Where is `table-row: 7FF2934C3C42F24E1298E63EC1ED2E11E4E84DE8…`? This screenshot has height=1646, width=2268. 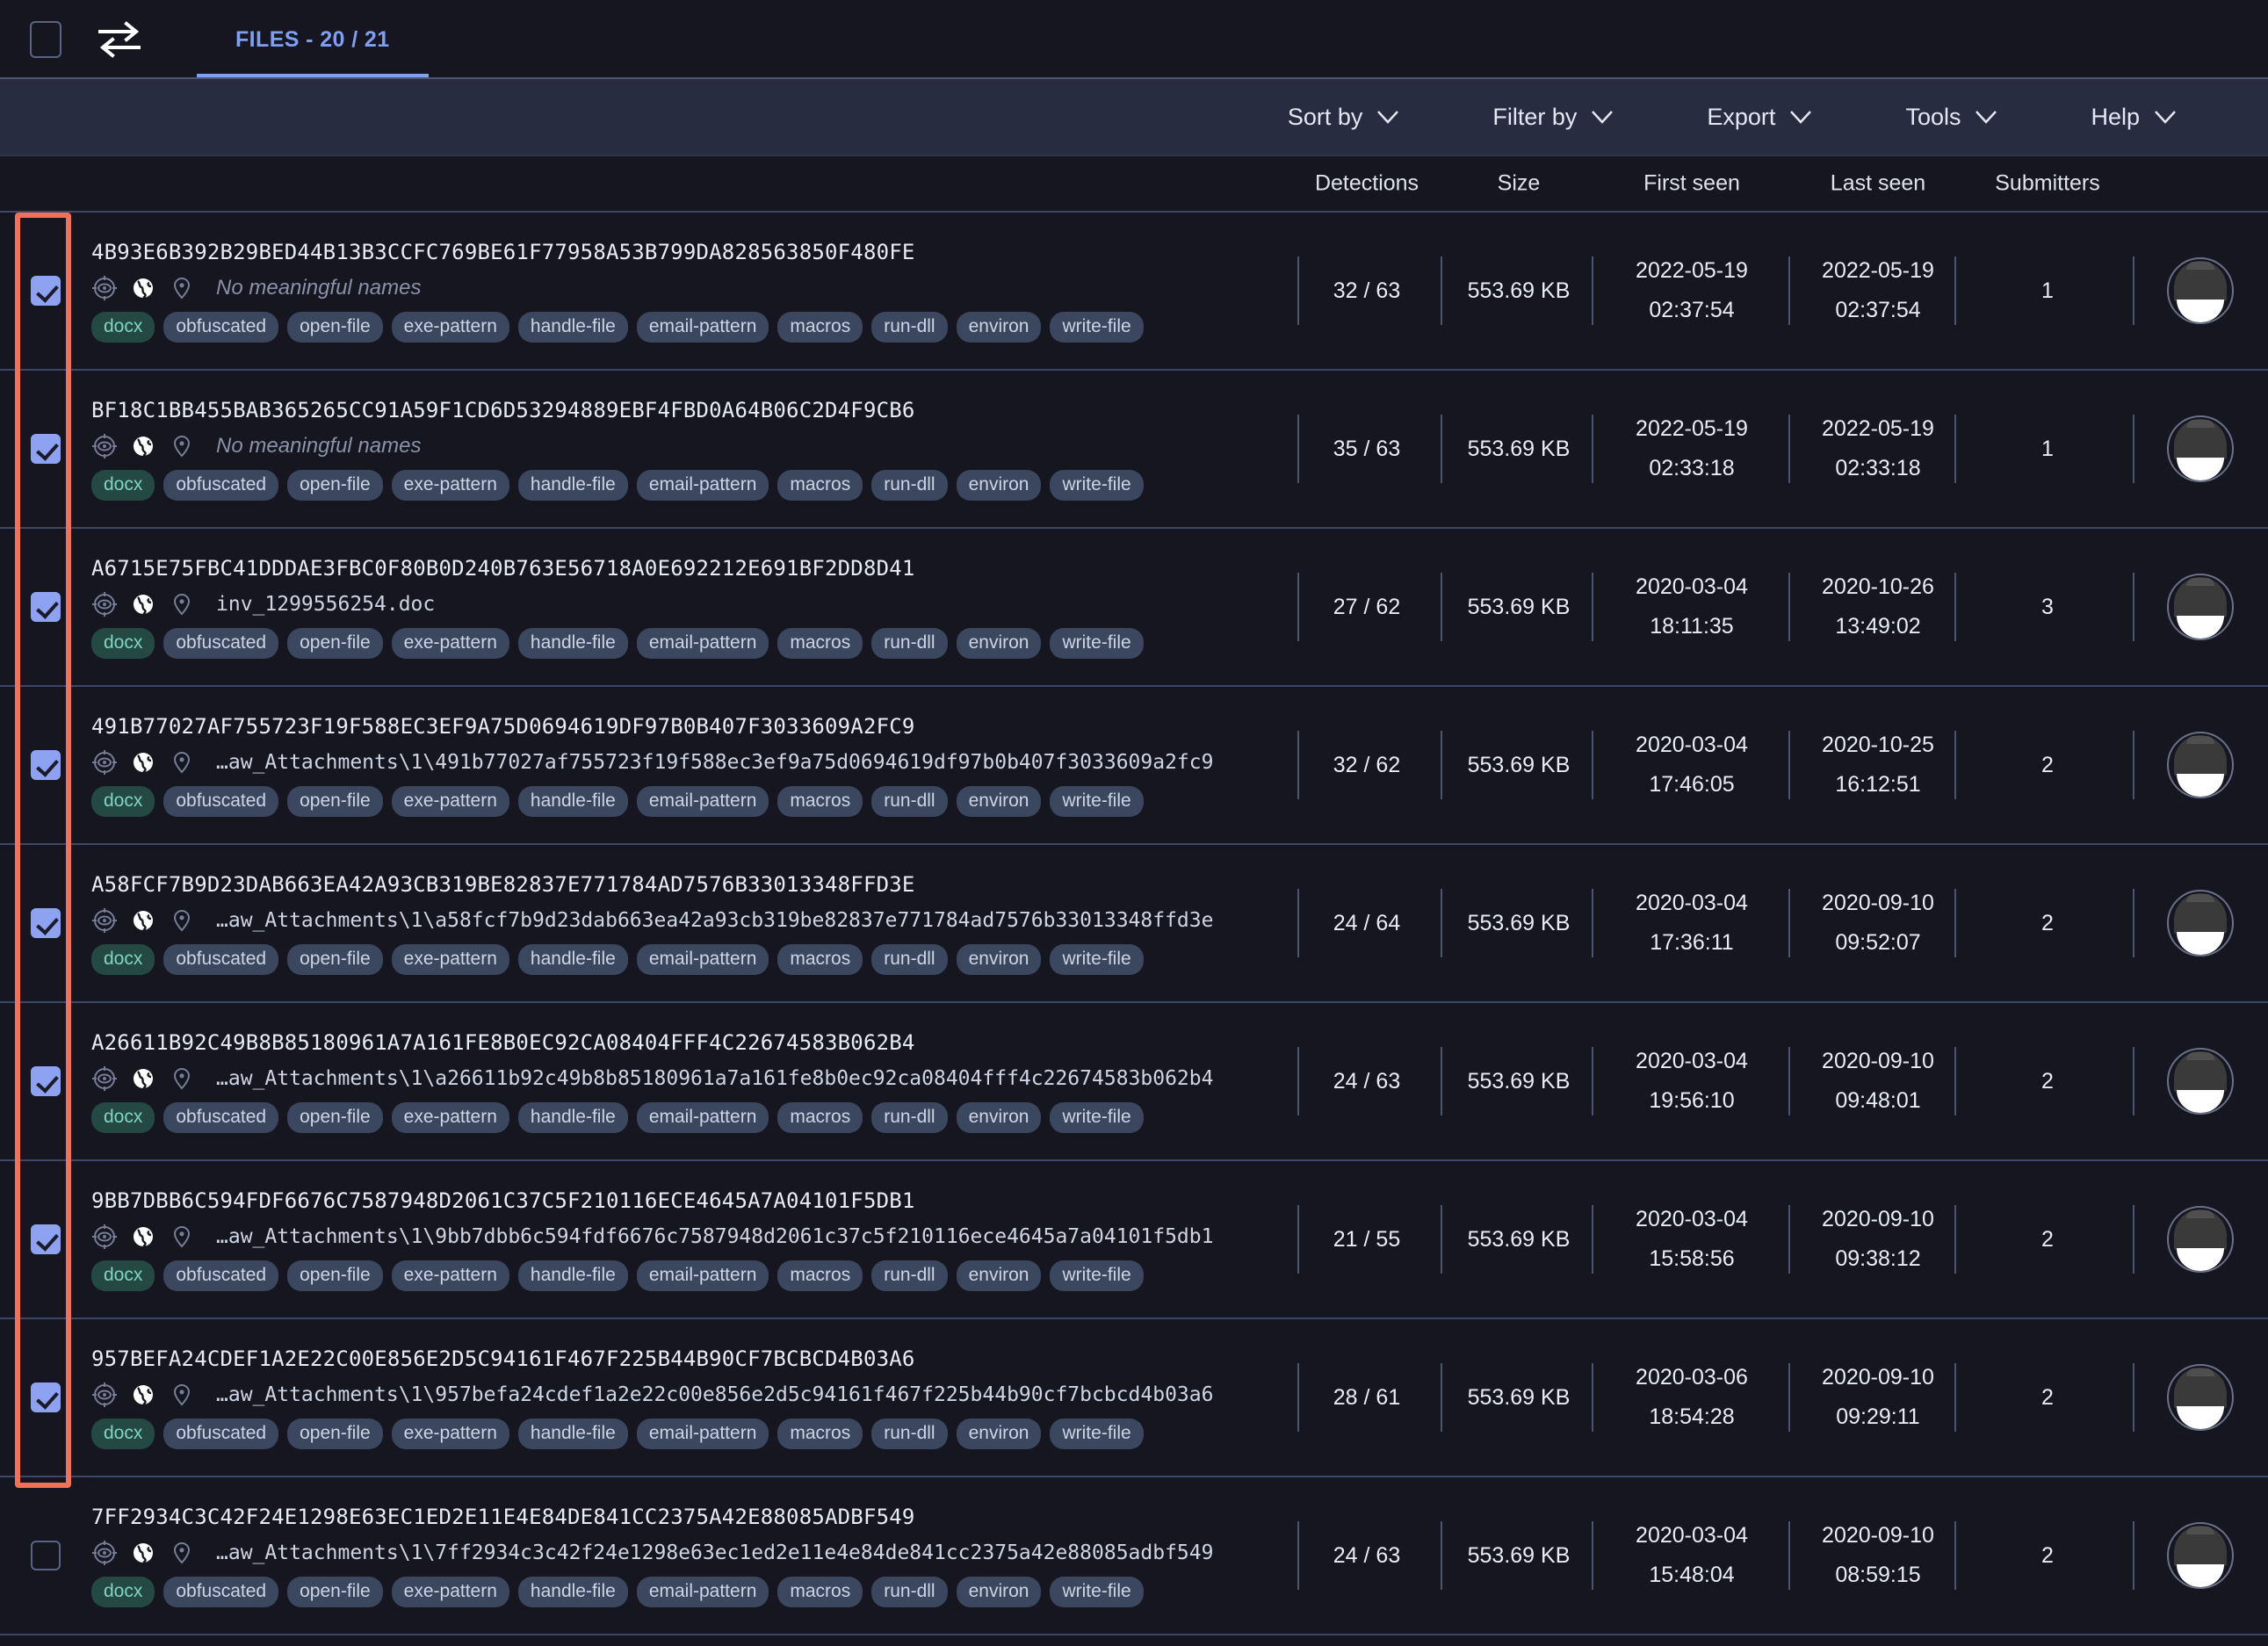
table-row: 7FF2934C3C42F24E1298E63EC1ED2E11E4E84DE8… is located at coordinates (1134, 1556).